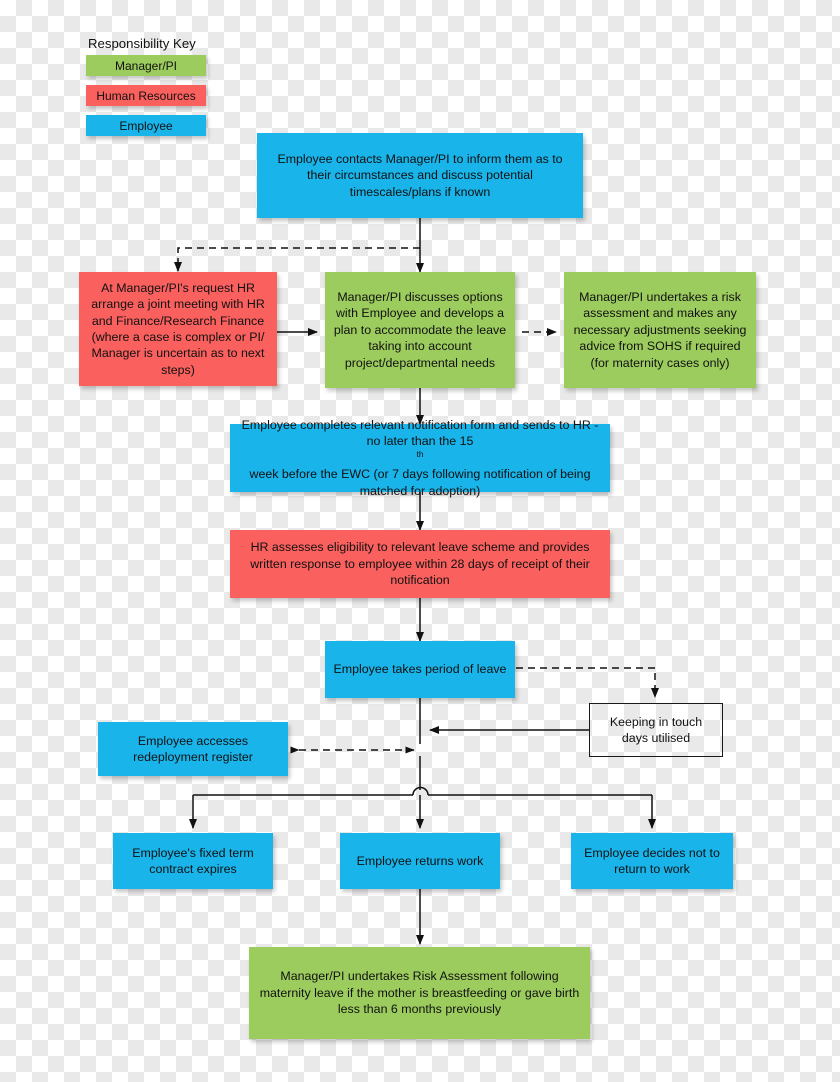 The width and height of the screenshot is (840, 1082). I want to click on wire-contacts-to-hr-meeting, so click(297, 259).